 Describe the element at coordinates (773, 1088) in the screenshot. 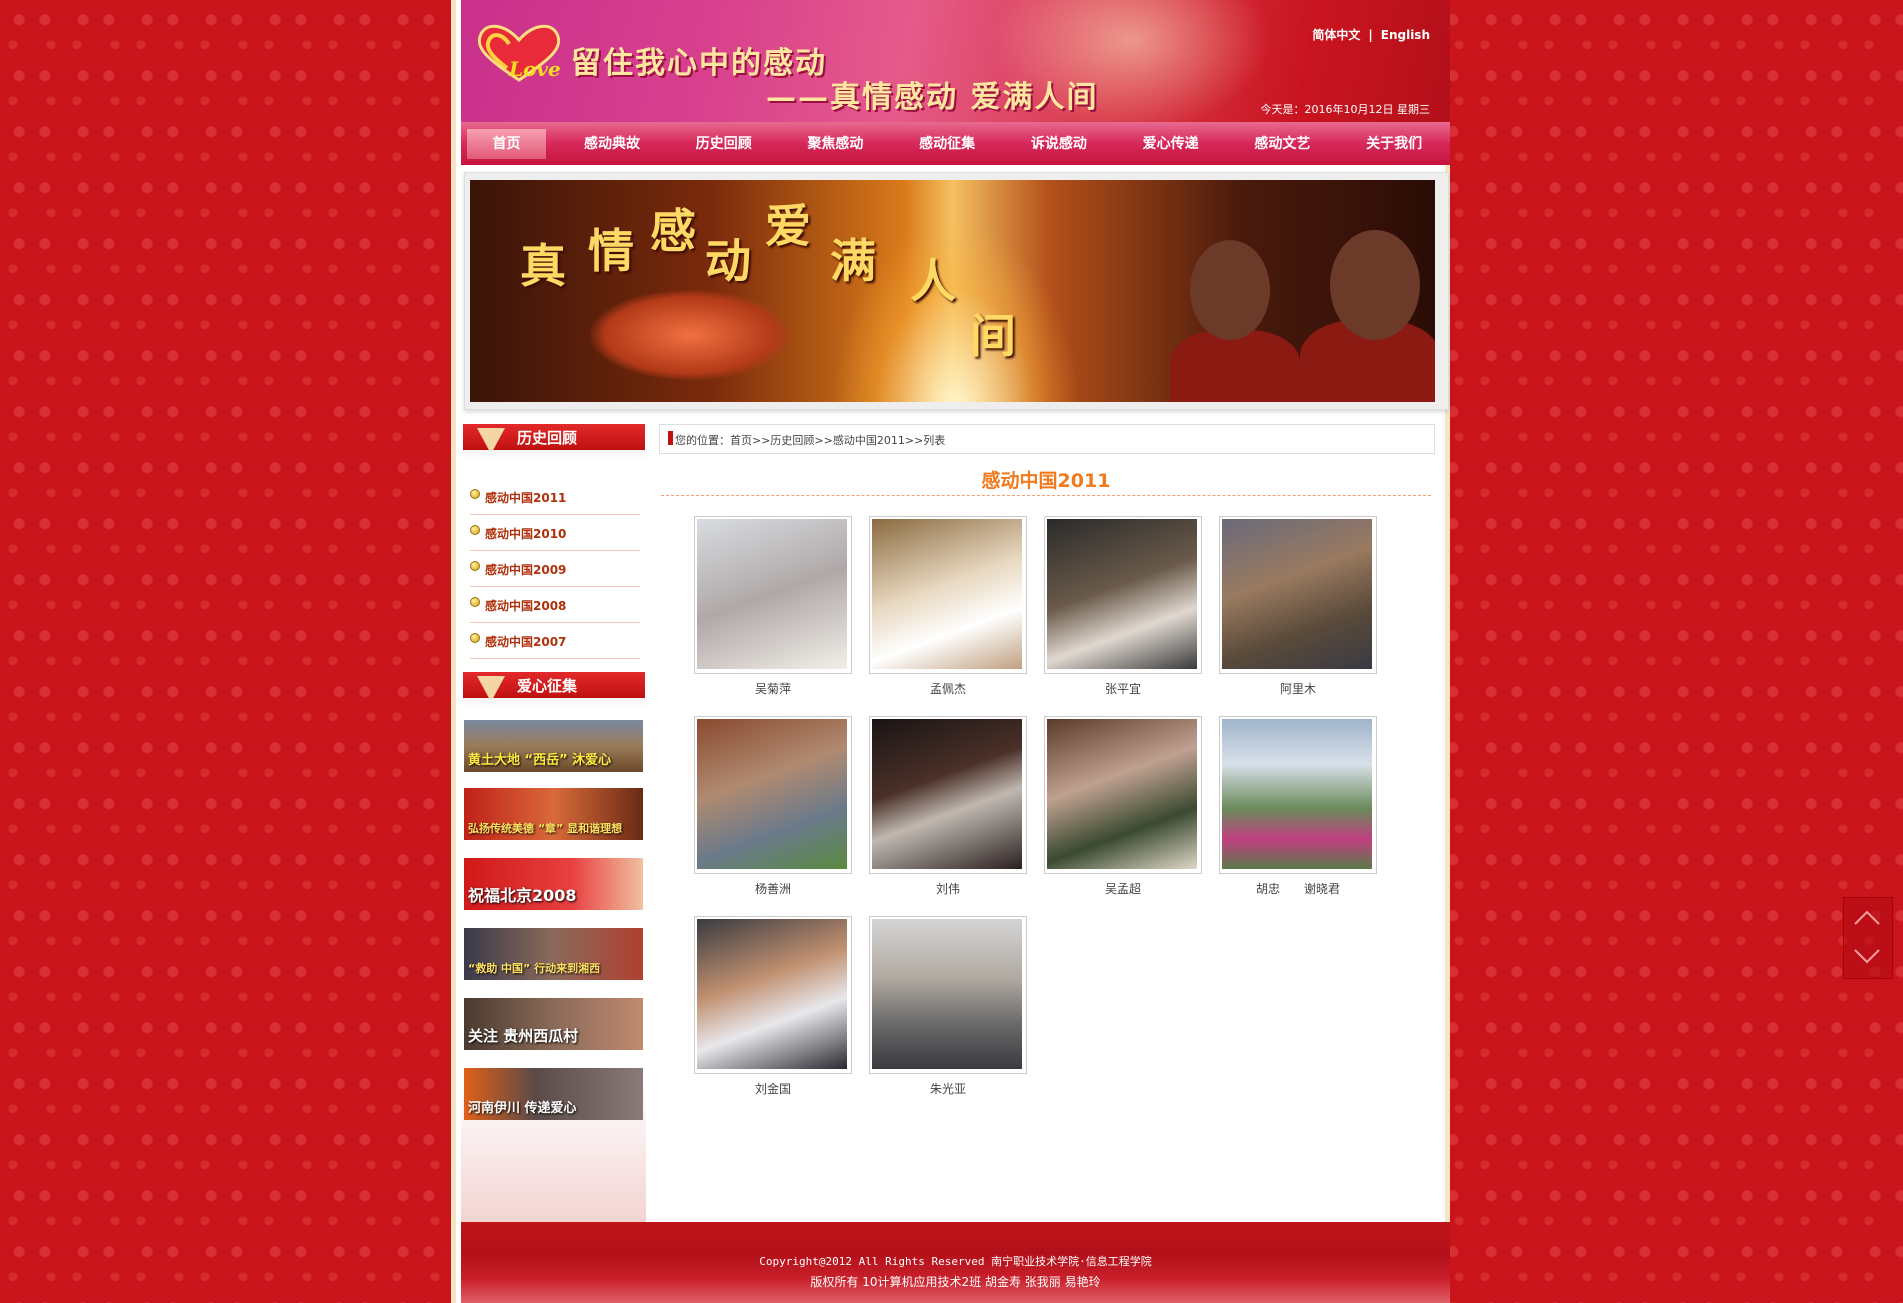

I see `person-name: 刘金国` at that location.